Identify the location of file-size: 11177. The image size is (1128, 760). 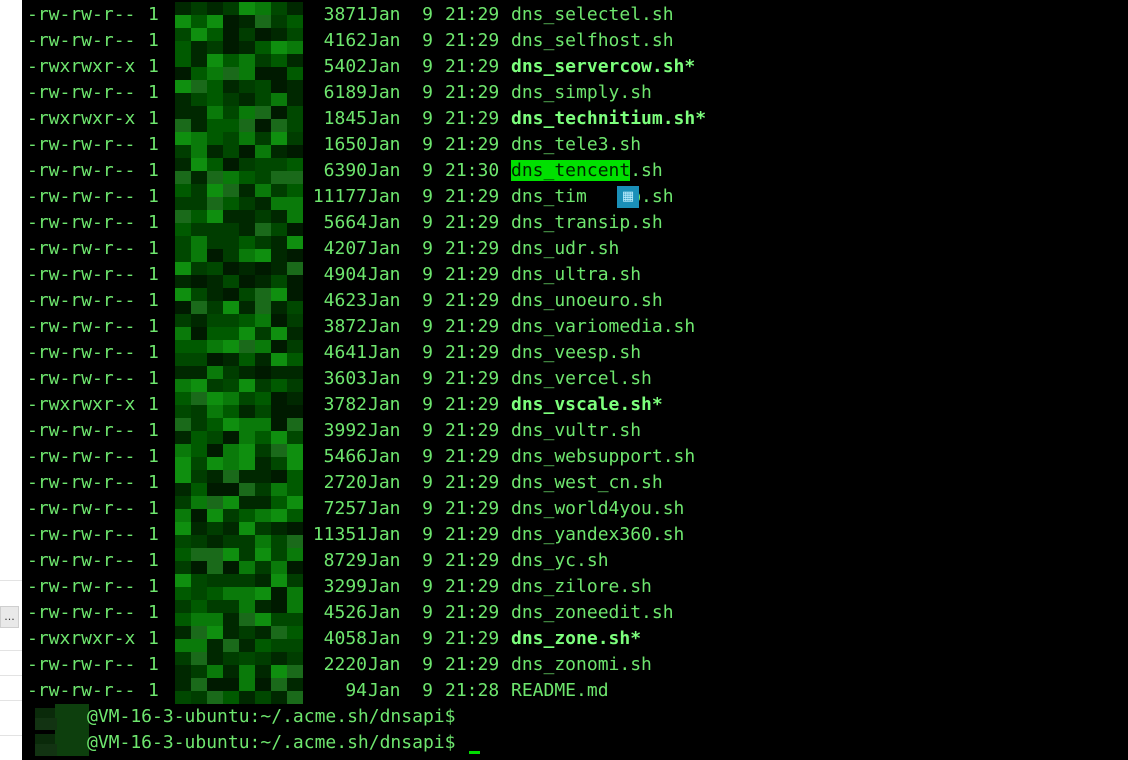
(339, 196).